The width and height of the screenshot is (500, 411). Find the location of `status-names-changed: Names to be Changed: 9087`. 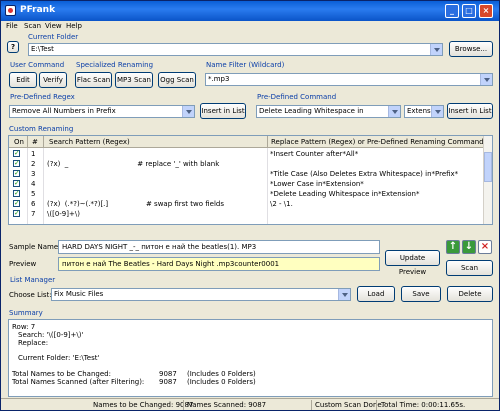

status-names-changed: Names to be Changed: 9087 is located at coordinates (143, 405).